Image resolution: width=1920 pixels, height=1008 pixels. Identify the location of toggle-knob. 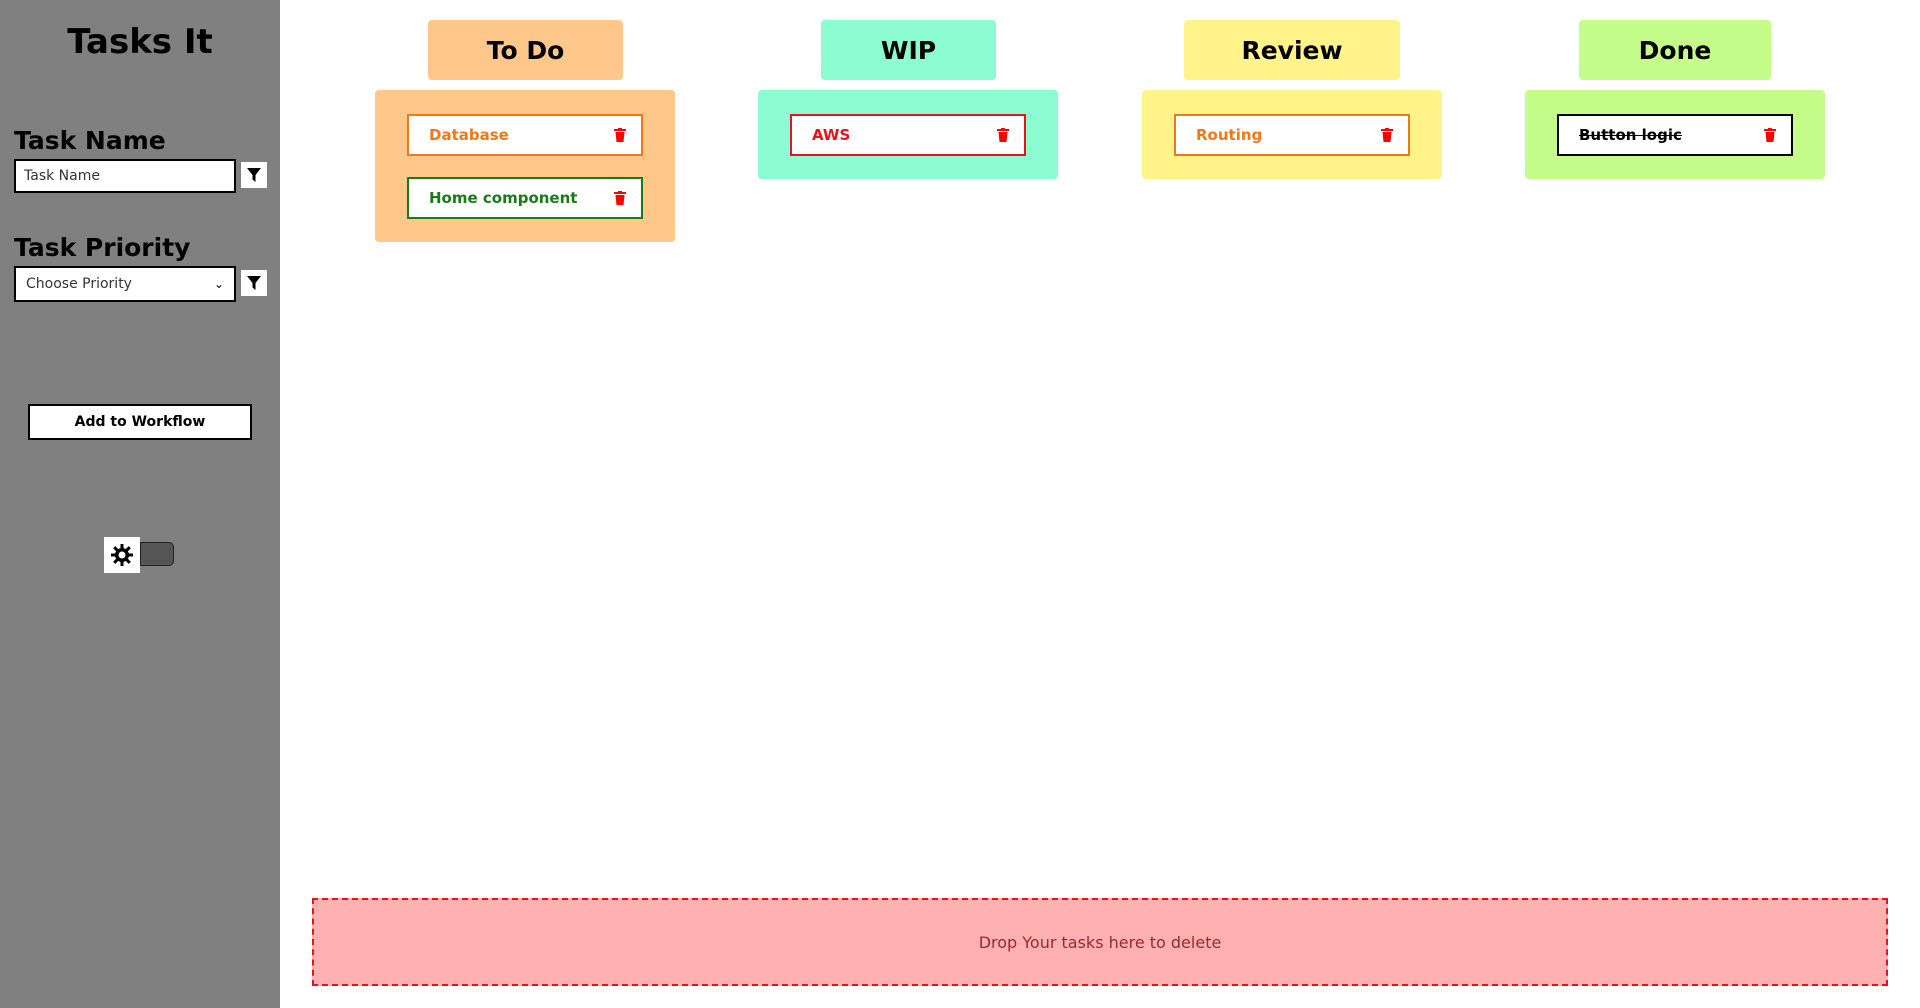
(122, 555).